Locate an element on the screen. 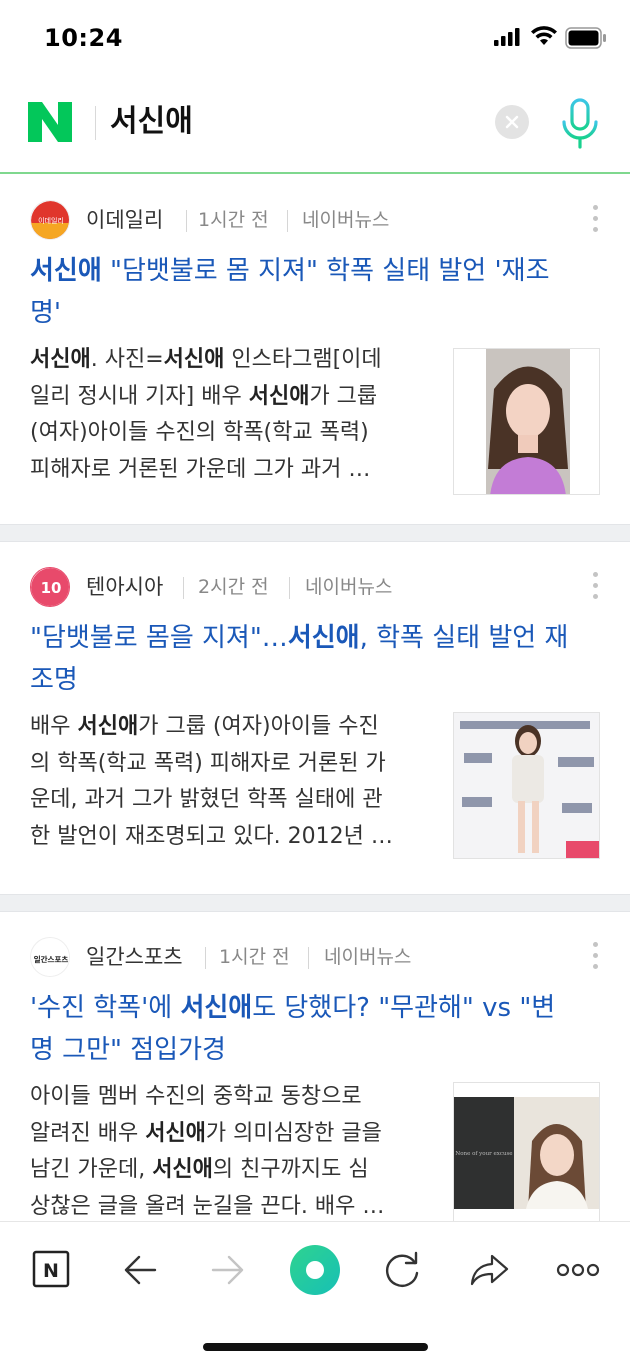 This screenshot has width=630, height=1364. article-title: "담뱃불로 몸을 지져"…서신애, 학폭 실태 발언 재조명 is located at coordinates (317, 659).